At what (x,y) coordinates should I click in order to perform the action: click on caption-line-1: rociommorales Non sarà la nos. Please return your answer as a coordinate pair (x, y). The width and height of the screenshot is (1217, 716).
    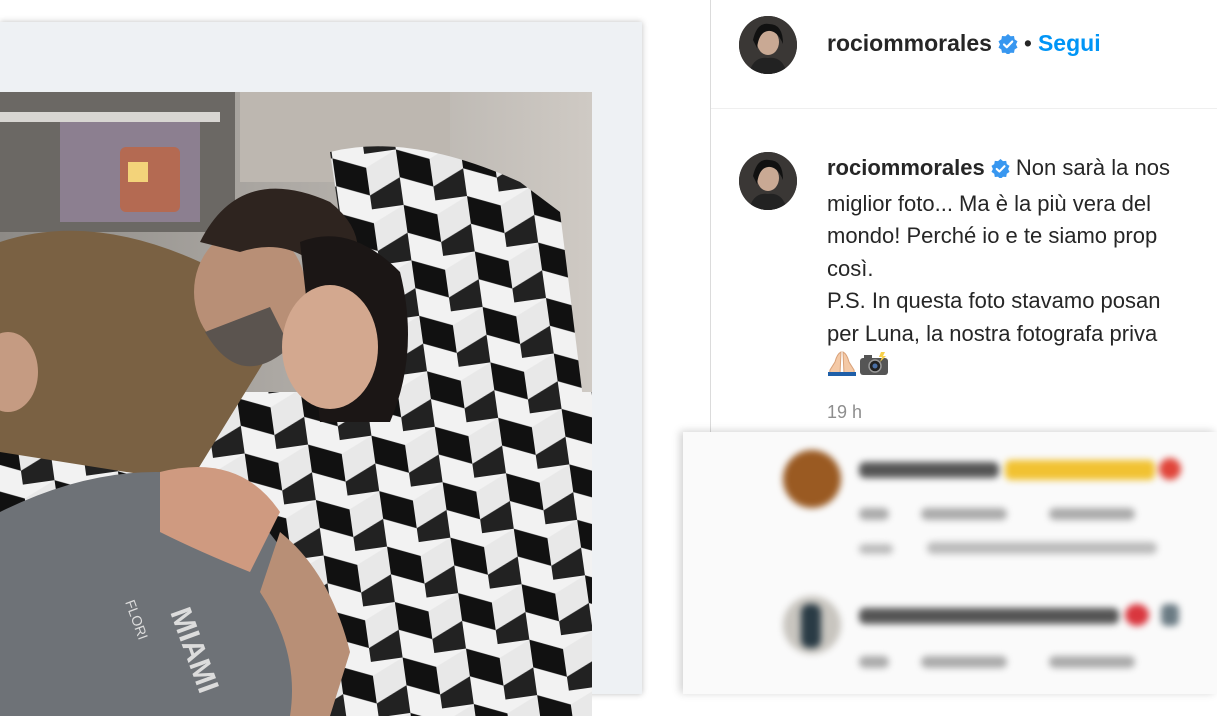
    Looking at the image, I should click on (1022, 170).